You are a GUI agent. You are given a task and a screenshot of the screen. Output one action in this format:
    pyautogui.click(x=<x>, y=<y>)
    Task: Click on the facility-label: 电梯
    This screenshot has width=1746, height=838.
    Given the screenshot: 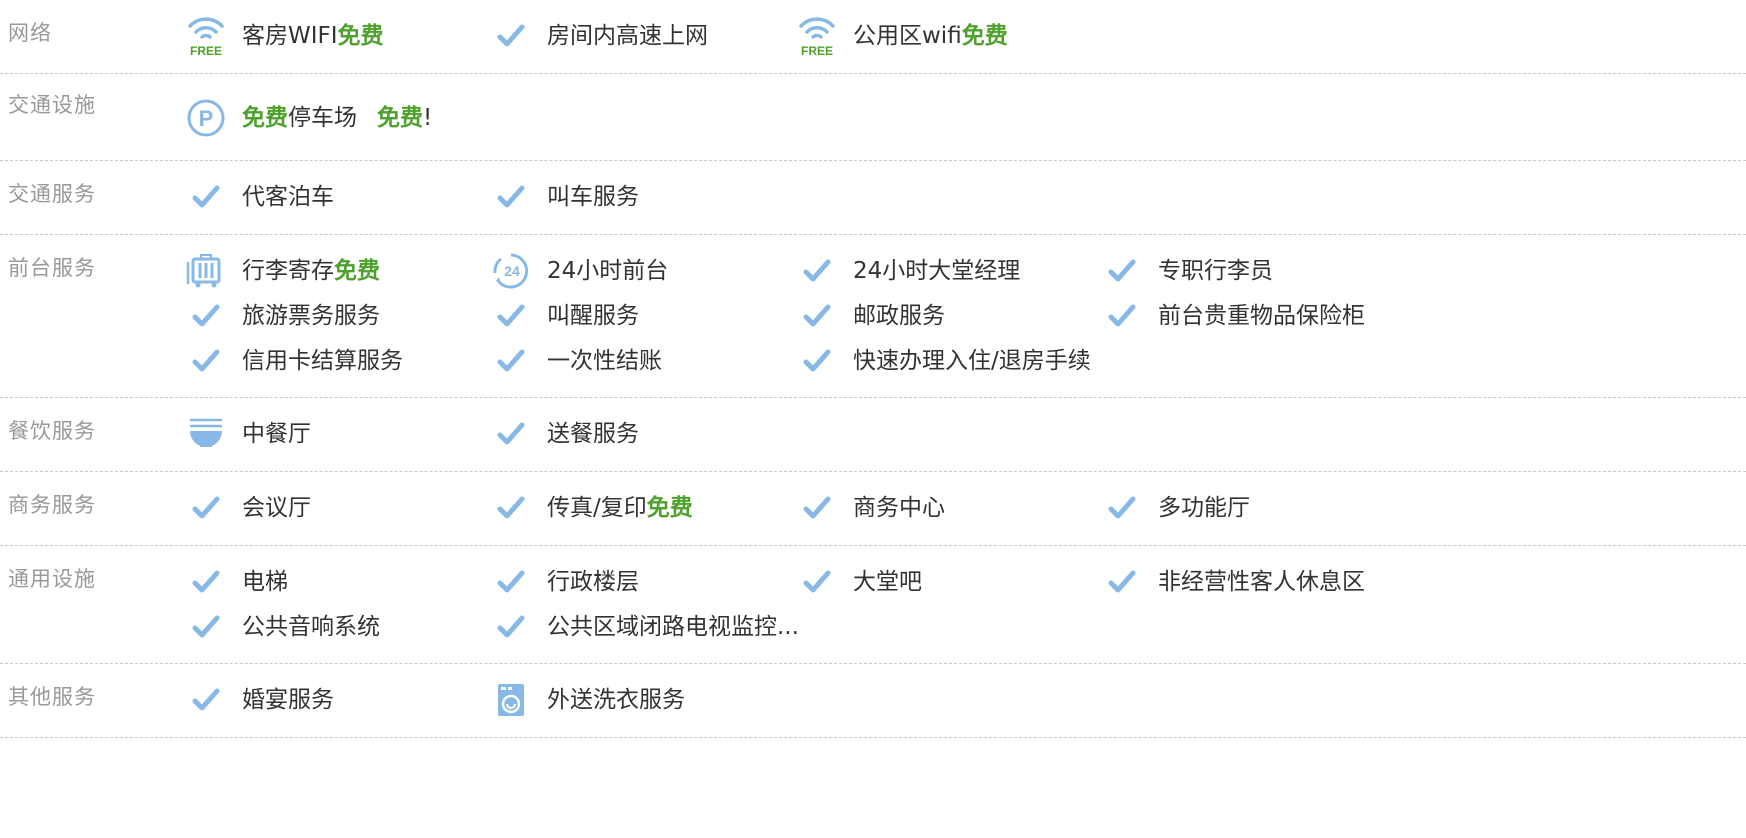 What is the action you would take?
    pyautogui.click(x=265, y=582)
    